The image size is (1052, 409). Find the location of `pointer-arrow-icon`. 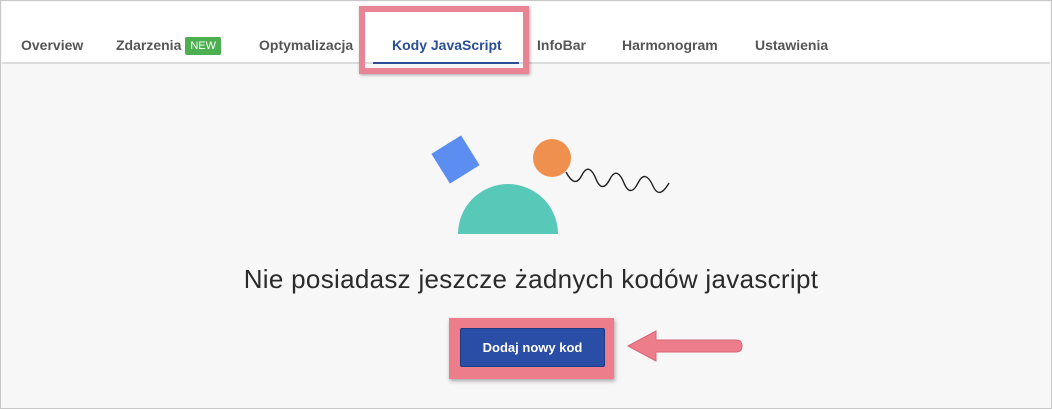

pointer-arrow-icon is located at coordinates (684, 346).